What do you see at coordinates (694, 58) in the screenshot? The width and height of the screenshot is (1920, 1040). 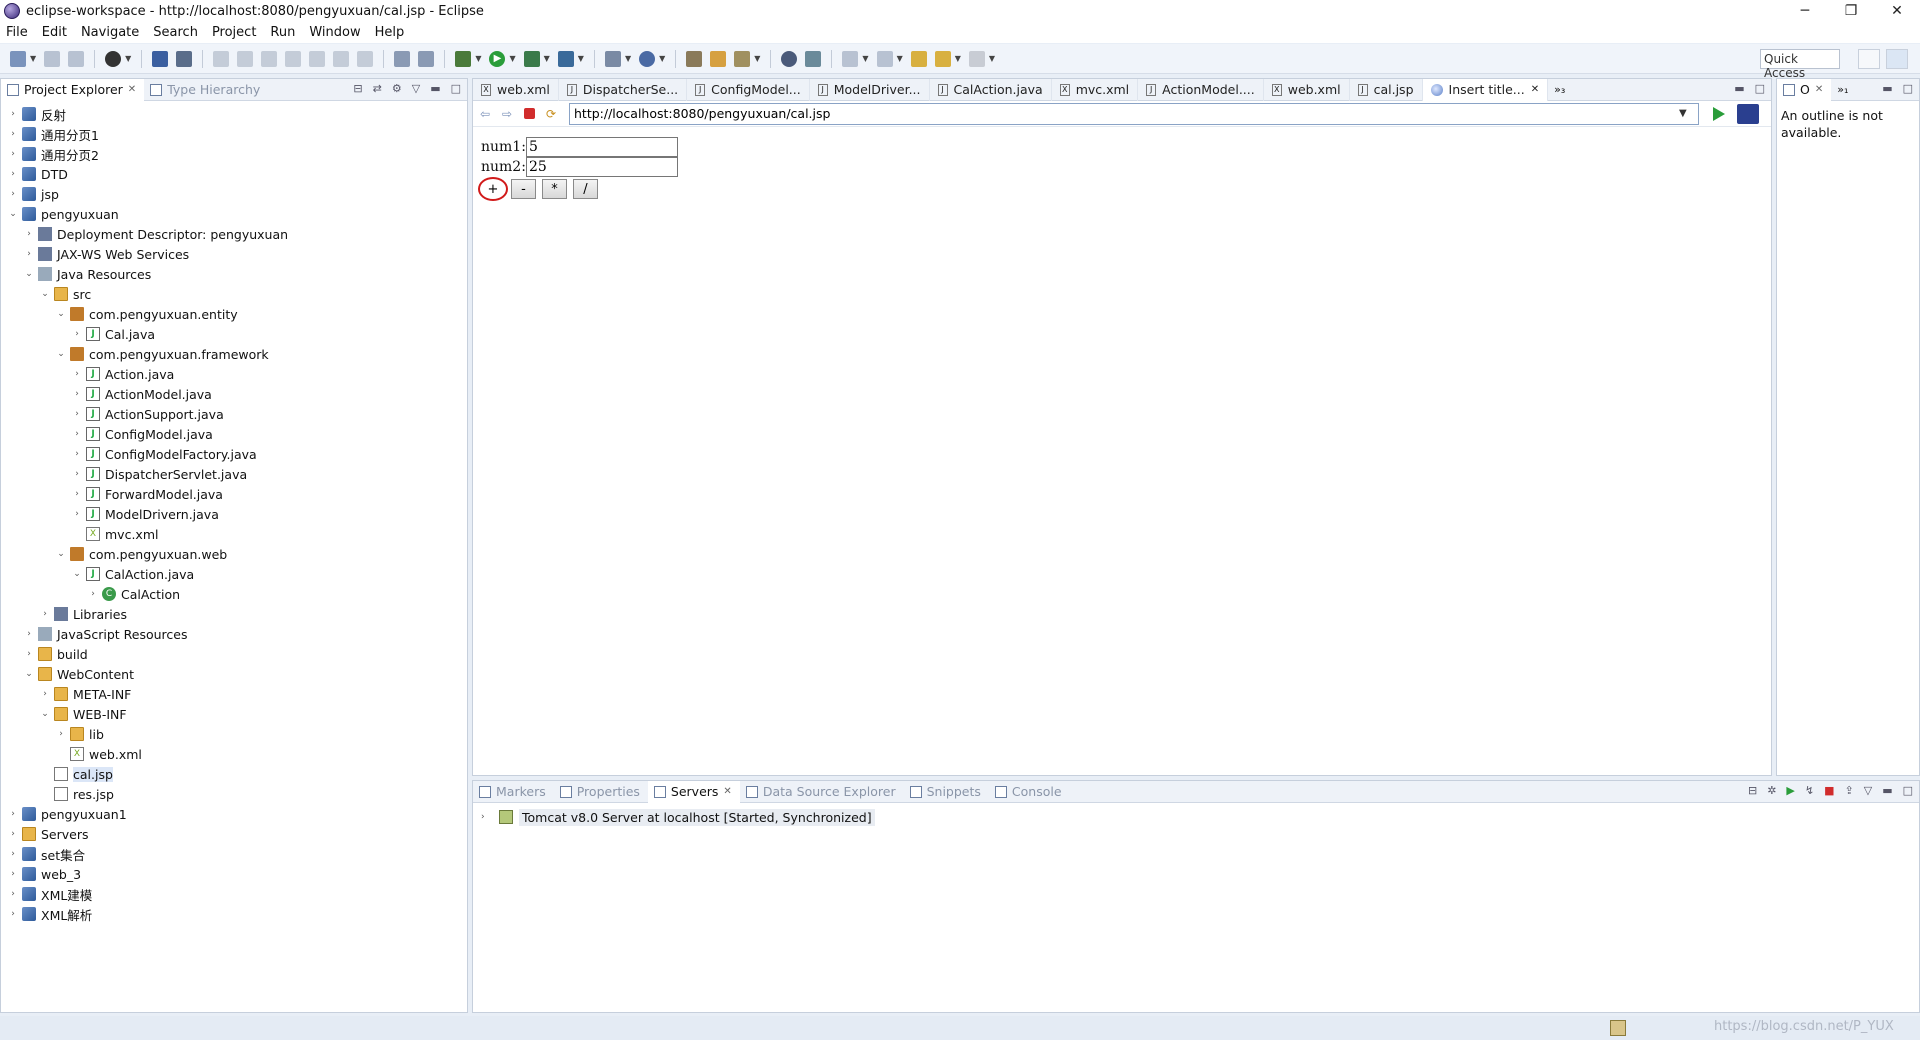 I see `open-type-icon` at bounding box center [694, 58].